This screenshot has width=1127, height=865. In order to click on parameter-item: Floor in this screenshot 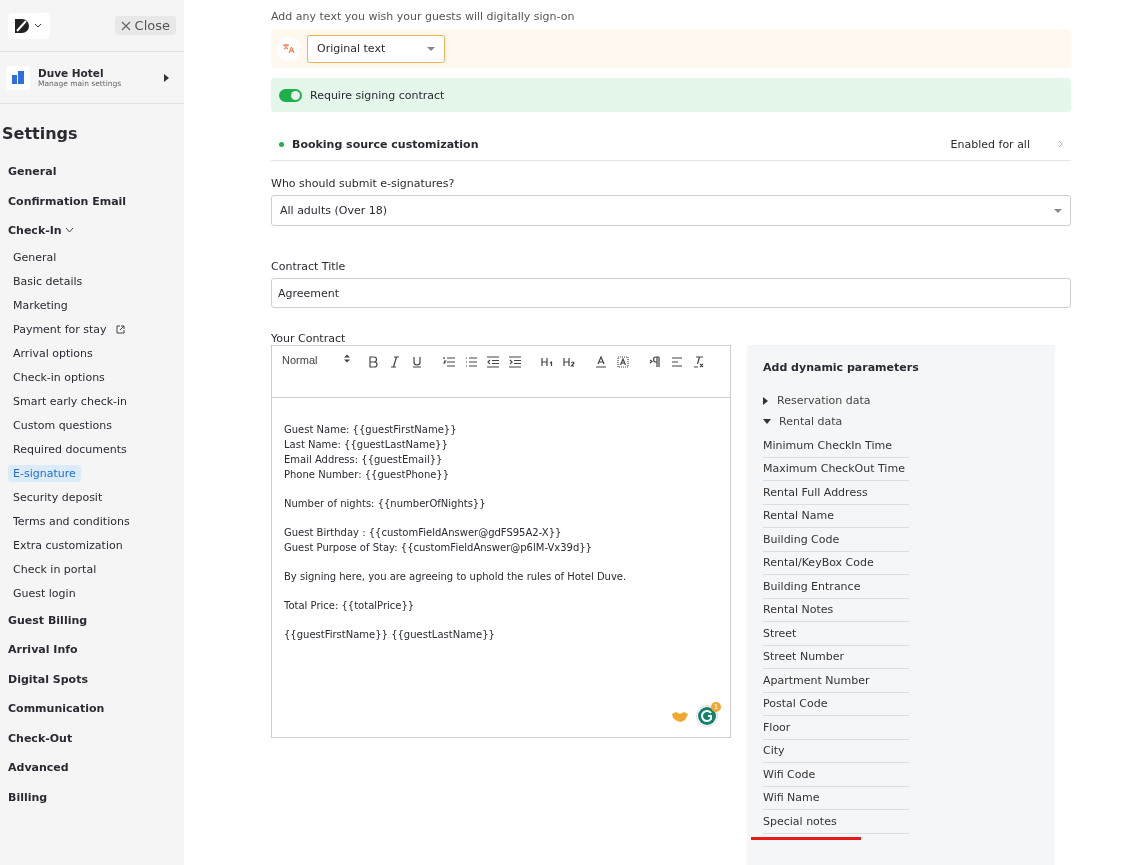, I will do `click(836, 728)`.